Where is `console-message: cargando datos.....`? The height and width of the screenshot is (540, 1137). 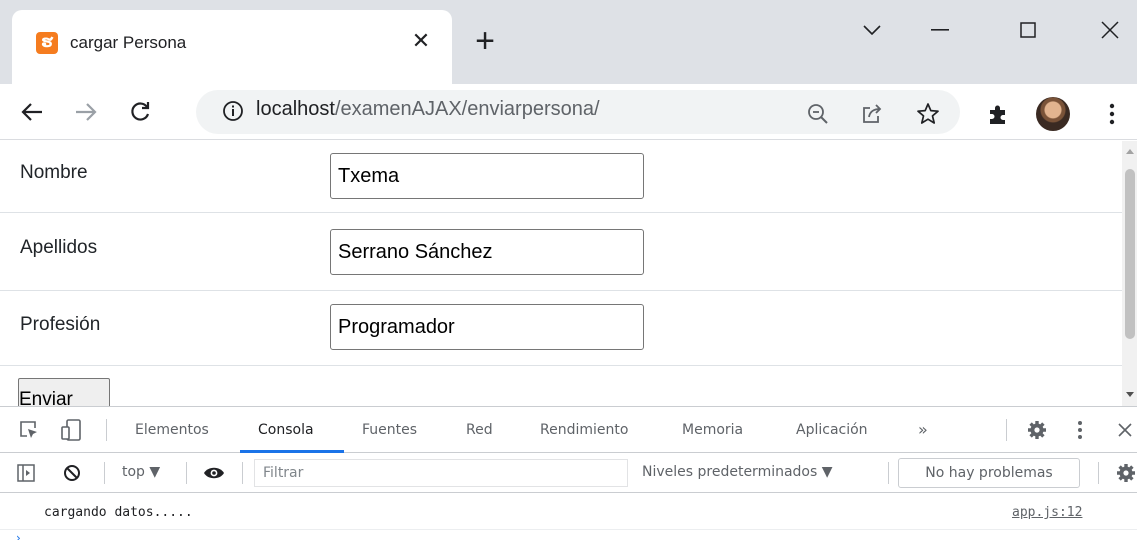
console-message: cargando datos..... is located at coordinates (118, 512).